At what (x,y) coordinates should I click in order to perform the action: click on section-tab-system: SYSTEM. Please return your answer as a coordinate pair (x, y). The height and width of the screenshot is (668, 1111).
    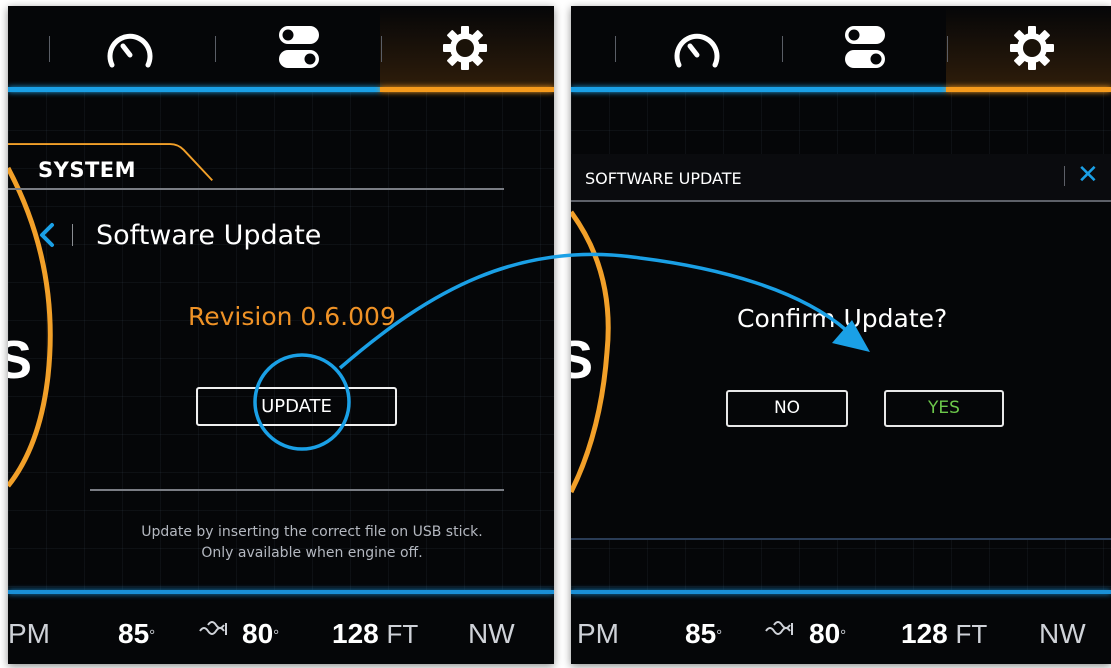
    Looking at the image, I should click on (87, 170).